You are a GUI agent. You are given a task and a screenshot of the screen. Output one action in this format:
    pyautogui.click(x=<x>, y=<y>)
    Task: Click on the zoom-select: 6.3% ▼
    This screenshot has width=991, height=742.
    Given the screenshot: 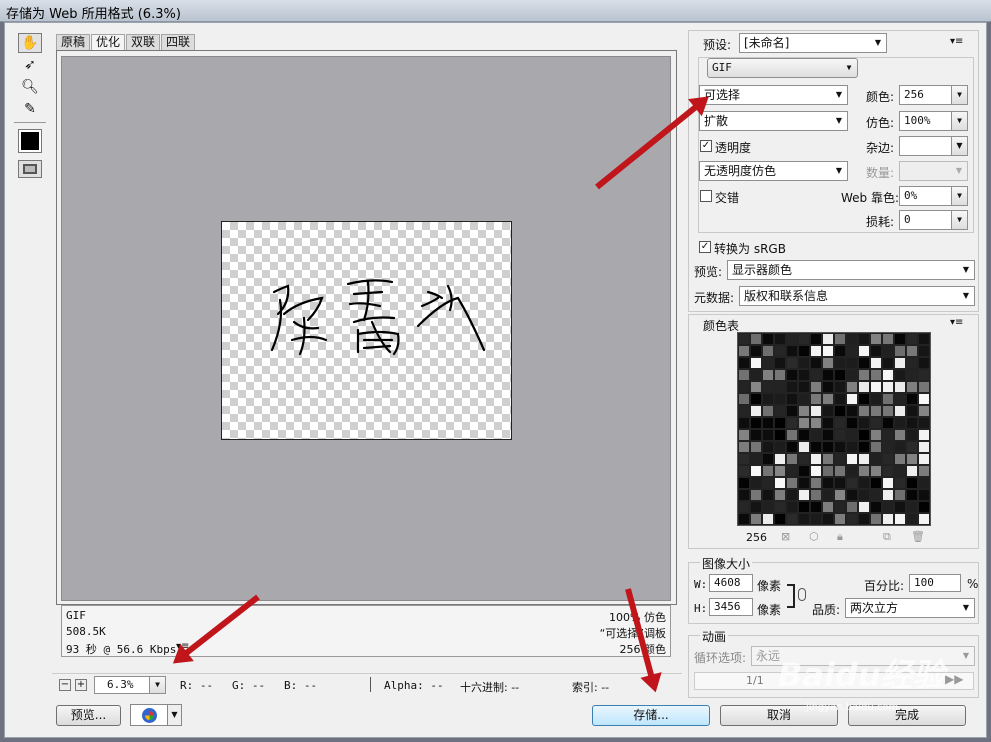 What is the action you would take?
    pyautogui.click(x=130, y=685)
    